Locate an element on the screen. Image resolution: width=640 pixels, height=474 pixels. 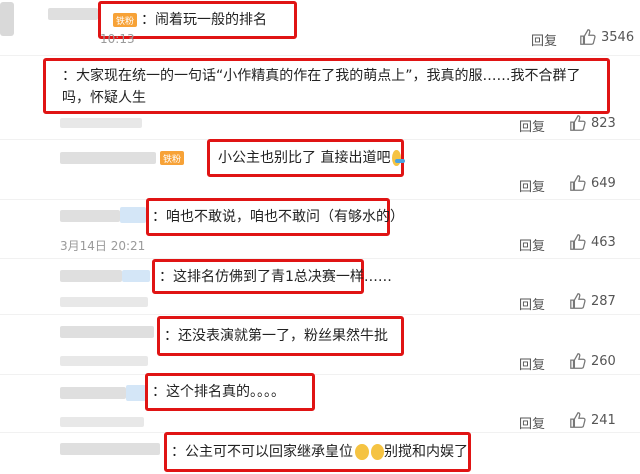
comment-text: ：还没表演就第一了，粉丝果然牛批 is located at coordinates (276, 336).